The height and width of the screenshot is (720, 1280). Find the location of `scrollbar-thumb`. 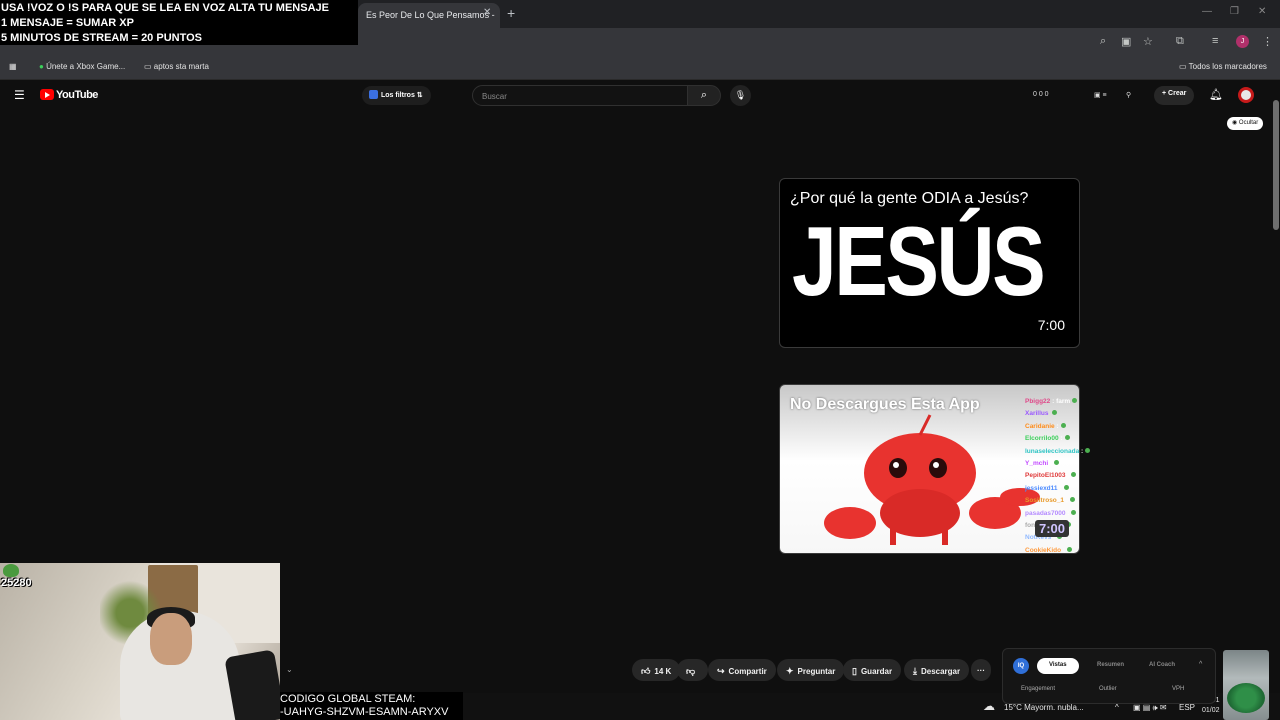

scrollbar-thumb is located at coordinates (1276, 165).